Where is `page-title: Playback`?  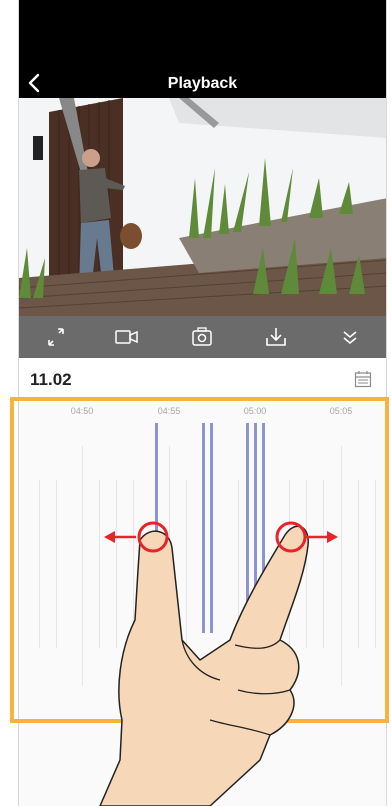 page-title: Playback is located at coordinates (202, 83).